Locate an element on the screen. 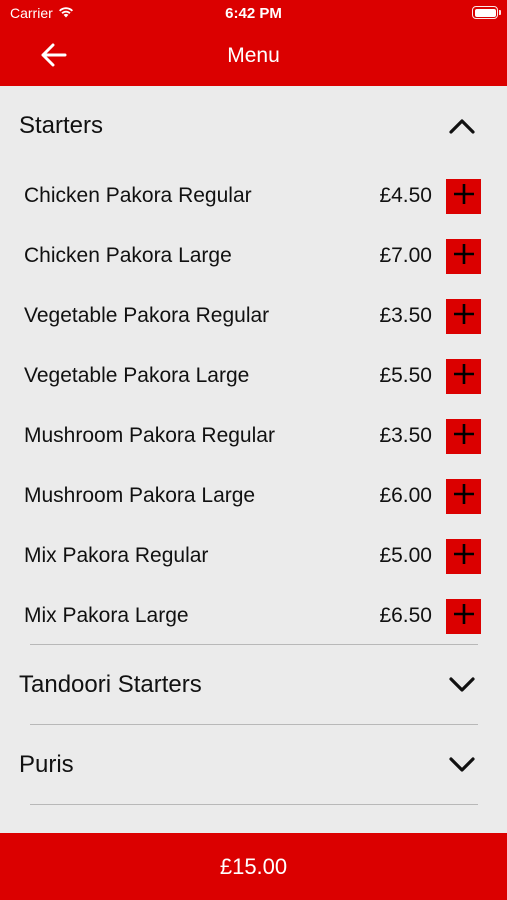 The image size is (507, 900). item-name: Mushroom Pakora Large is located at coordinates (140, 495).